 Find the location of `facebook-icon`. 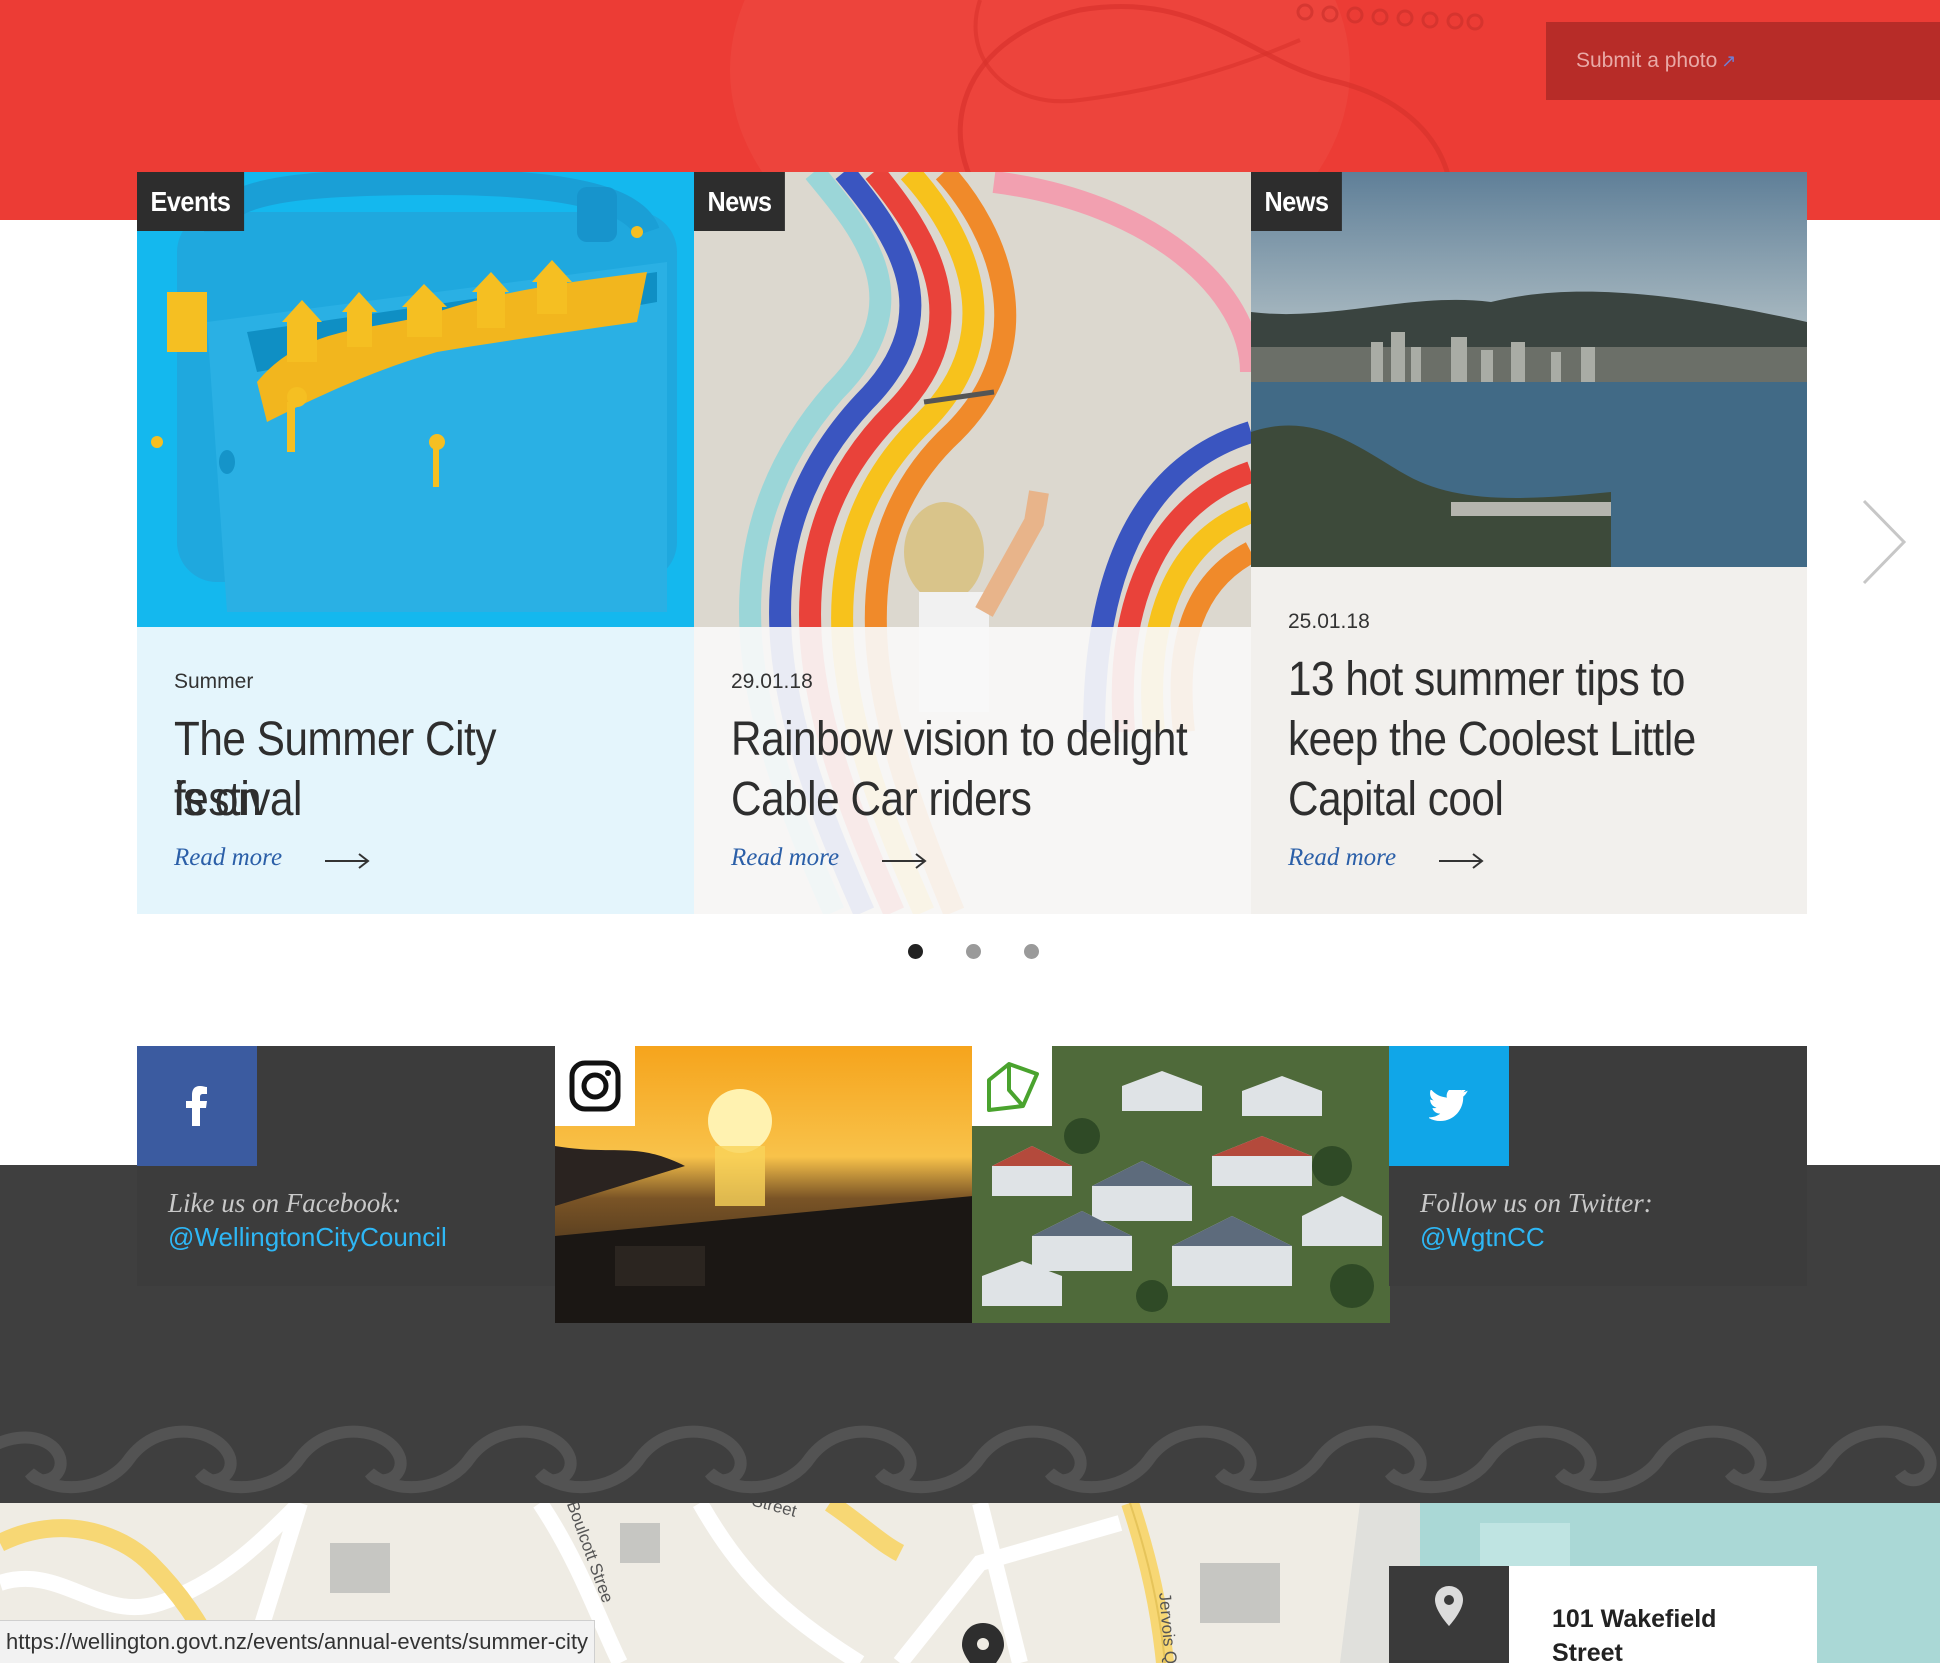

facebook-icon is located at coordinates (196, 1106).